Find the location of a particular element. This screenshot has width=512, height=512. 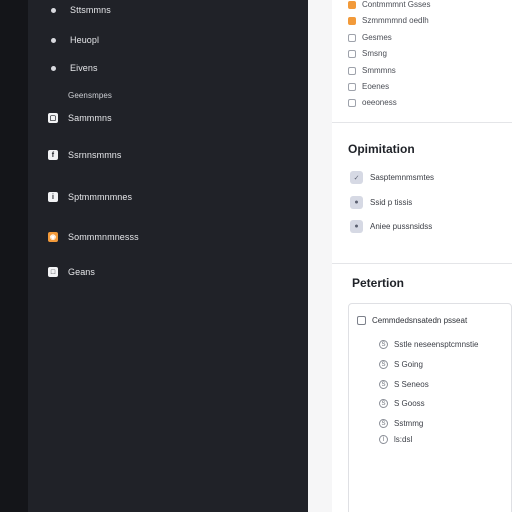

sidebar-item-2: Heuopl is located at coordinates (73, 40).